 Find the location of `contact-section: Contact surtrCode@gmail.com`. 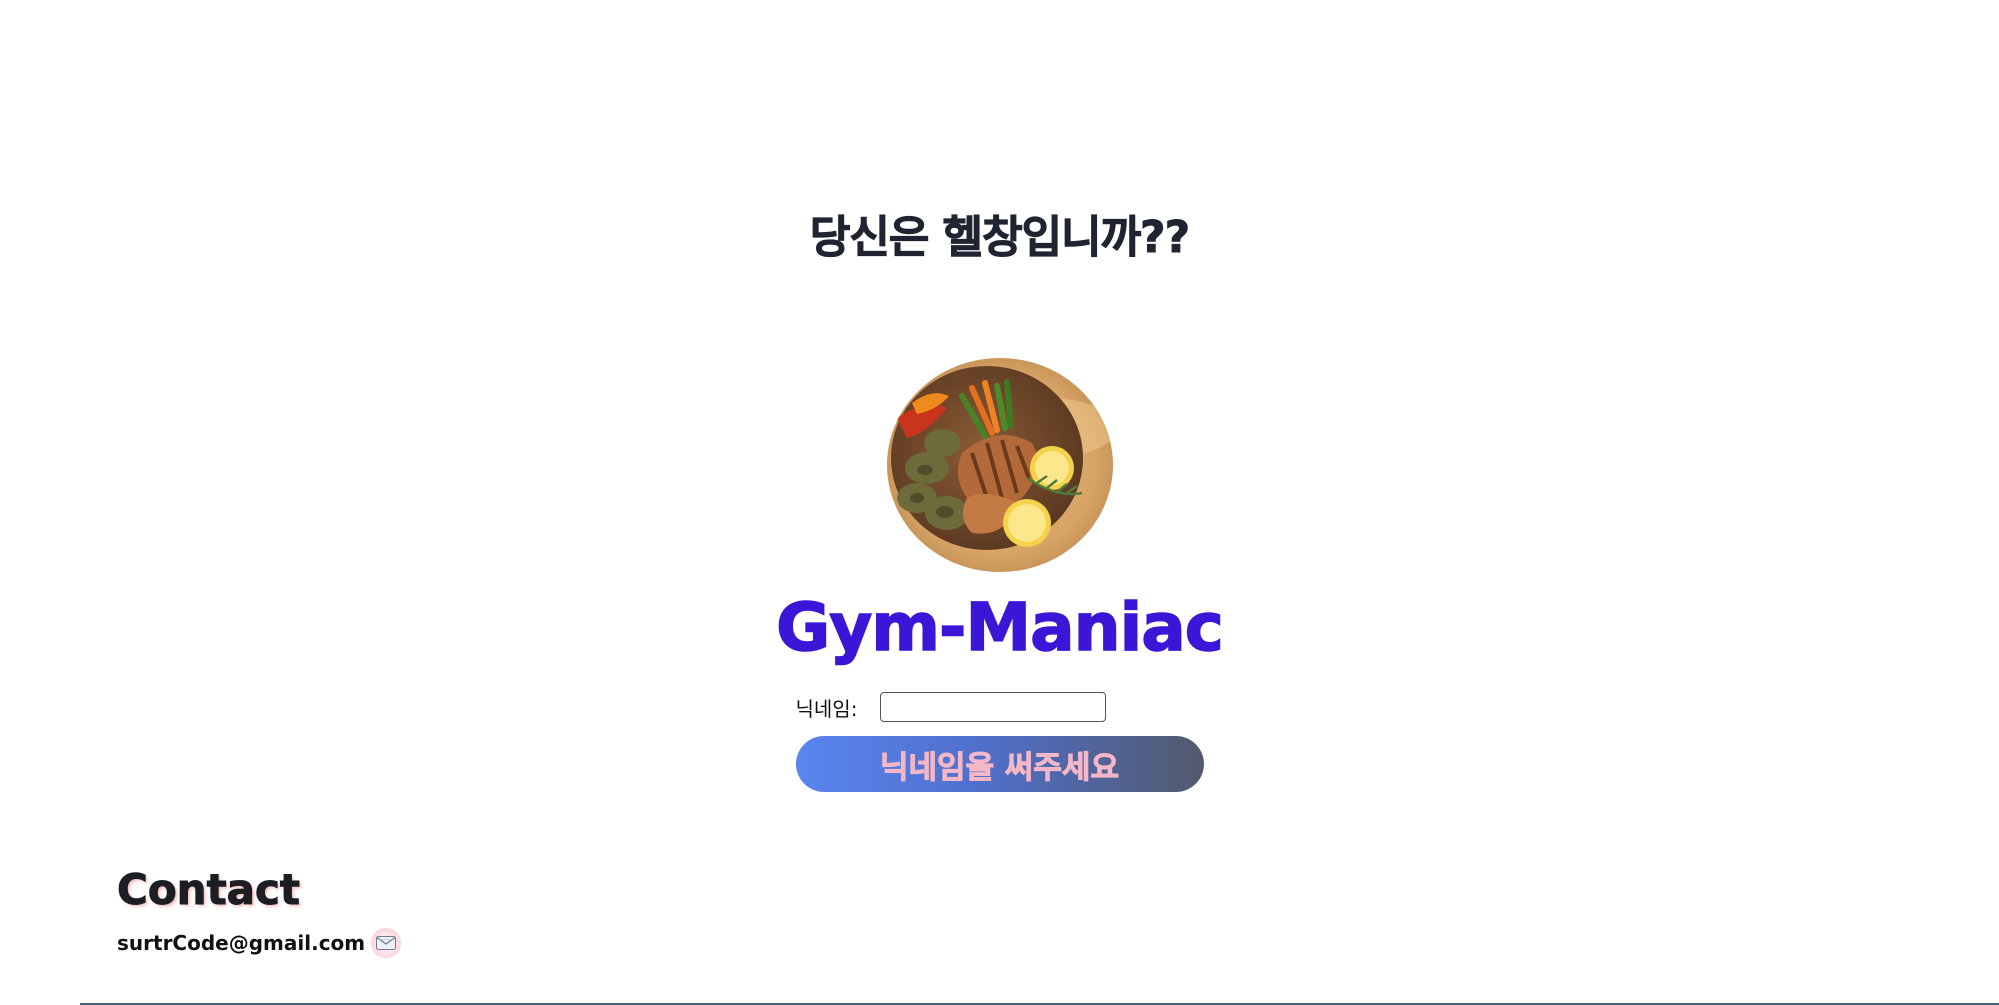

contact-section: Contact surtrCode@gmail.com is located at coordinates (259, 910).